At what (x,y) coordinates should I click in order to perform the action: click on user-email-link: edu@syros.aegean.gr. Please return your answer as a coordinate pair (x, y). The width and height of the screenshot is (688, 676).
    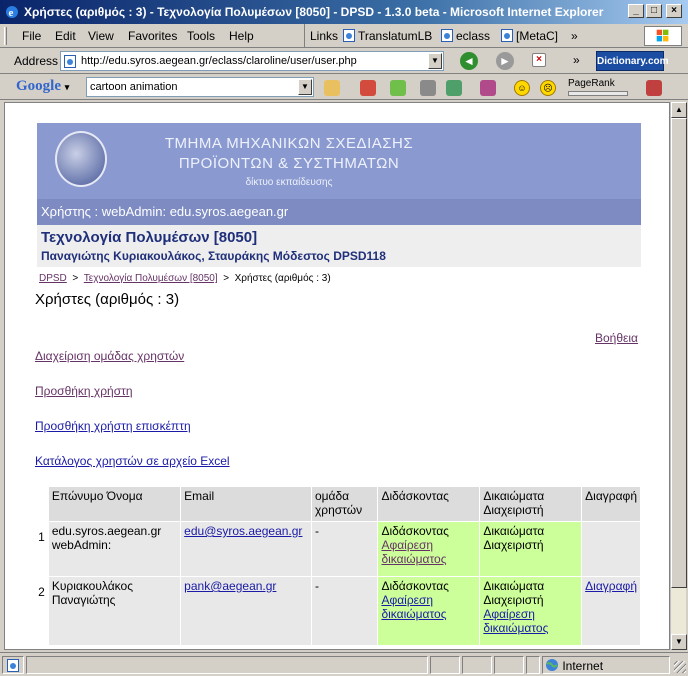
    Looking at the image, I should click on (243, 531).